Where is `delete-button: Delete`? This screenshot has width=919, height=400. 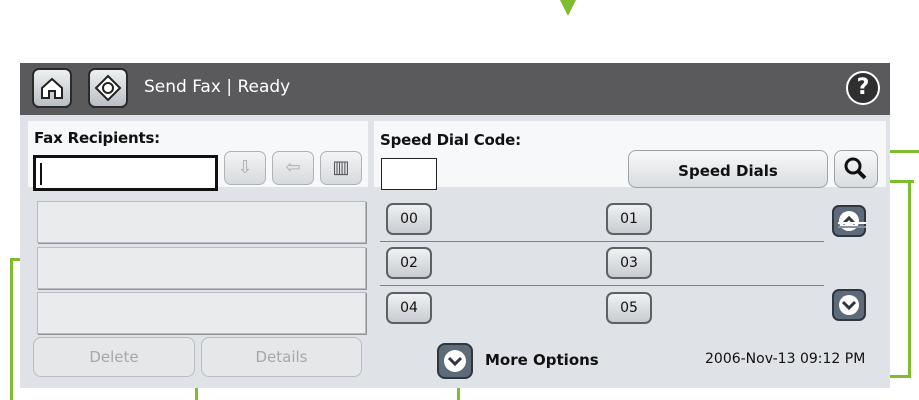 delete-button: Delete is located at coordinates (114, 357).